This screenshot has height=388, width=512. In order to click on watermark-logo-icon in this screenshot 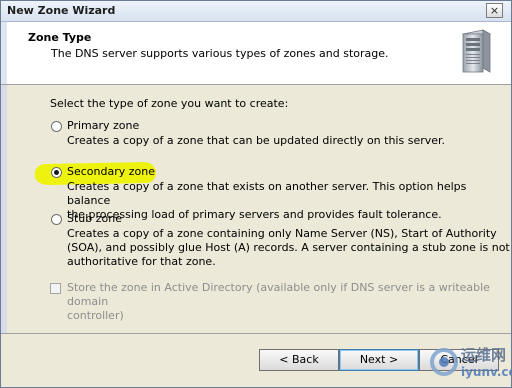, I will do `click(444, 362)`.